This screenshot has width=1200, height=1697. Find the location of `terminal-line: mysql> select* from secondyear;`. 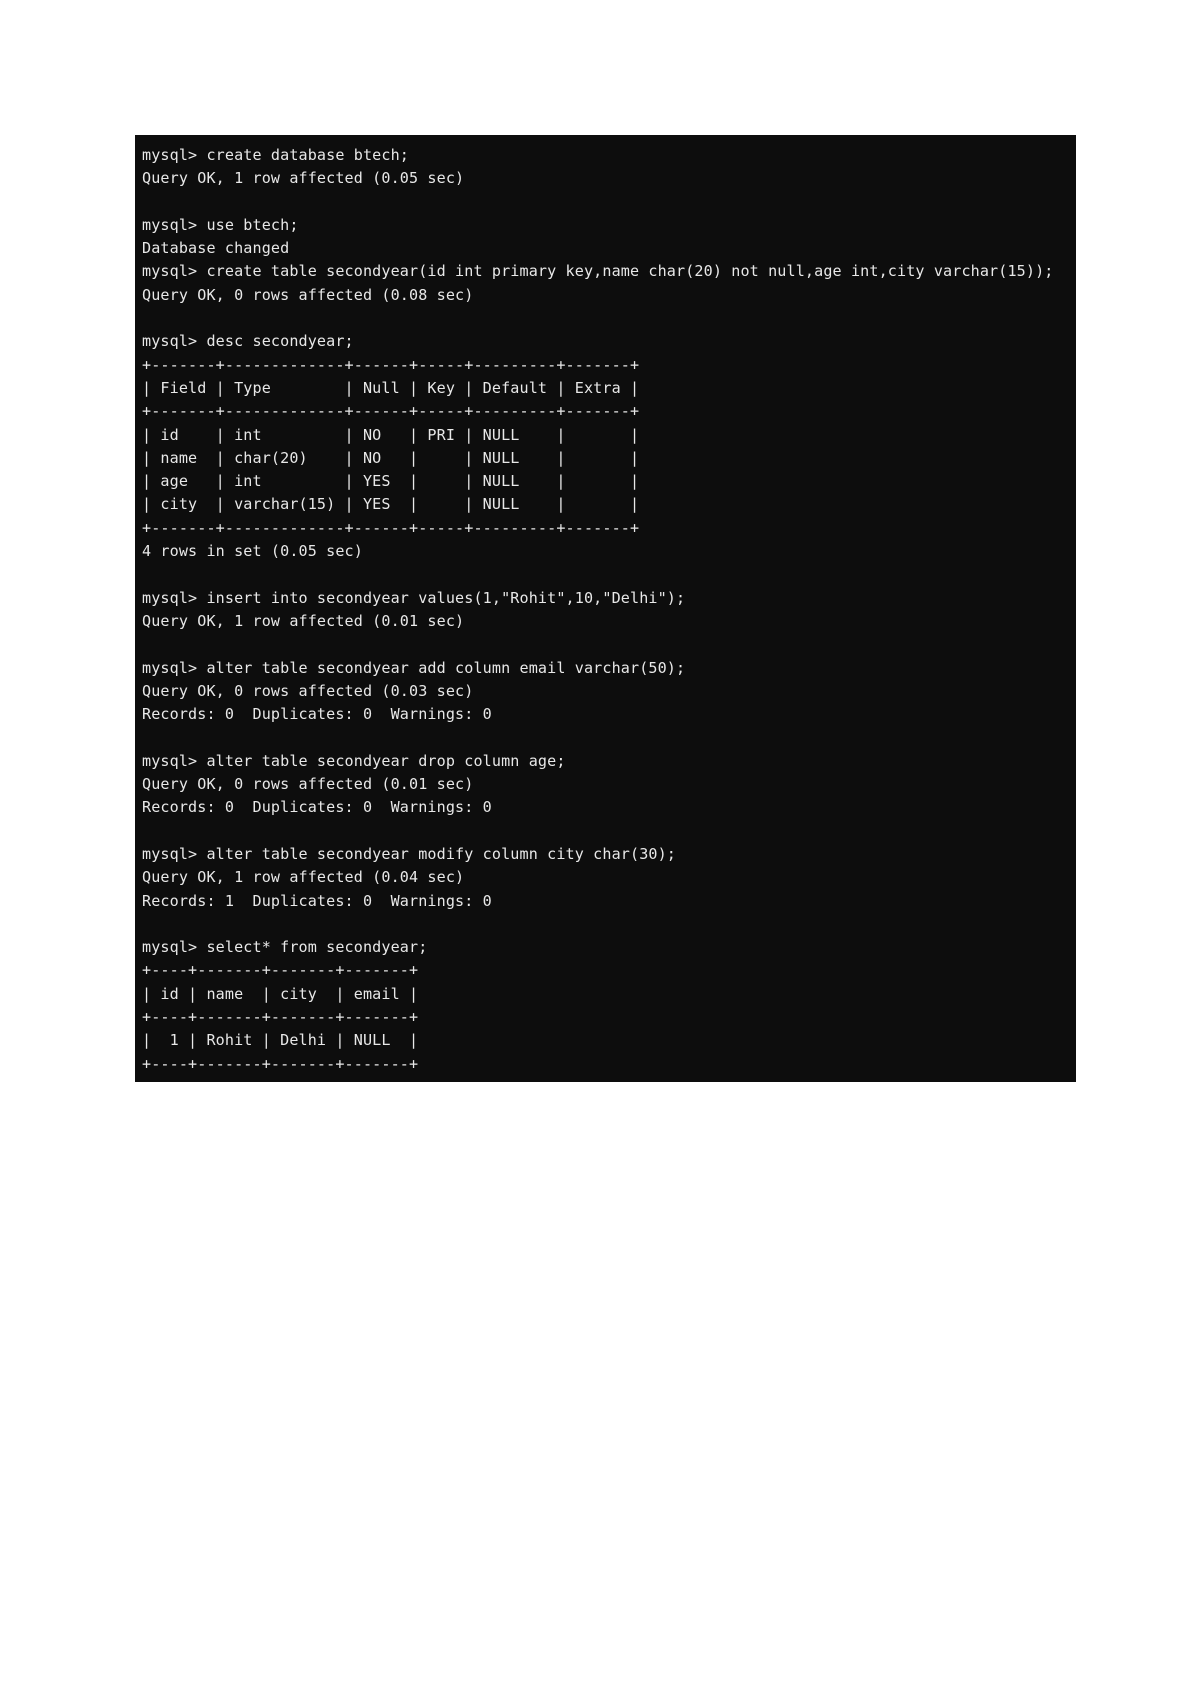

terminal-line: mysql> select* from secondyear; is located at coordinates (285, 947).